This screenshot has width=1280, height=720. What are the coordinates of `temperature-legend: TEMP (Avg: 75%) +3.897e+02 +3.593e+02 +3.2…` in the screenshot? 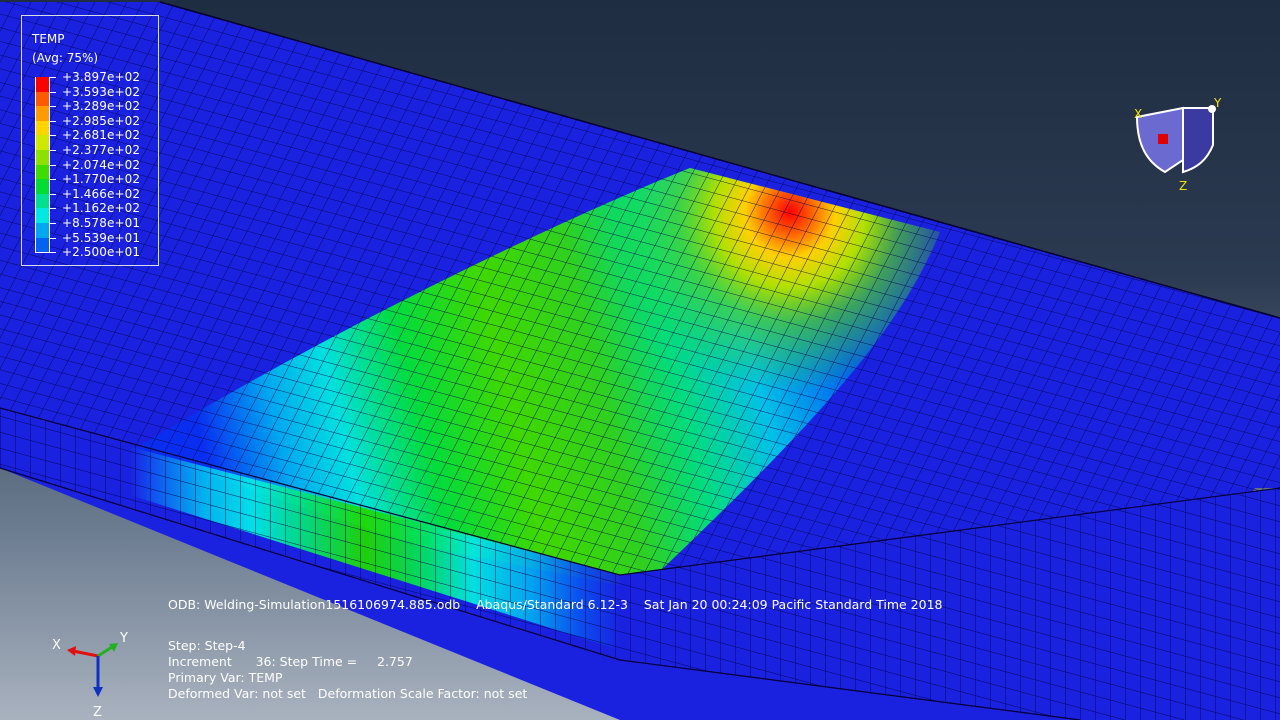 It's located at (90, 140).